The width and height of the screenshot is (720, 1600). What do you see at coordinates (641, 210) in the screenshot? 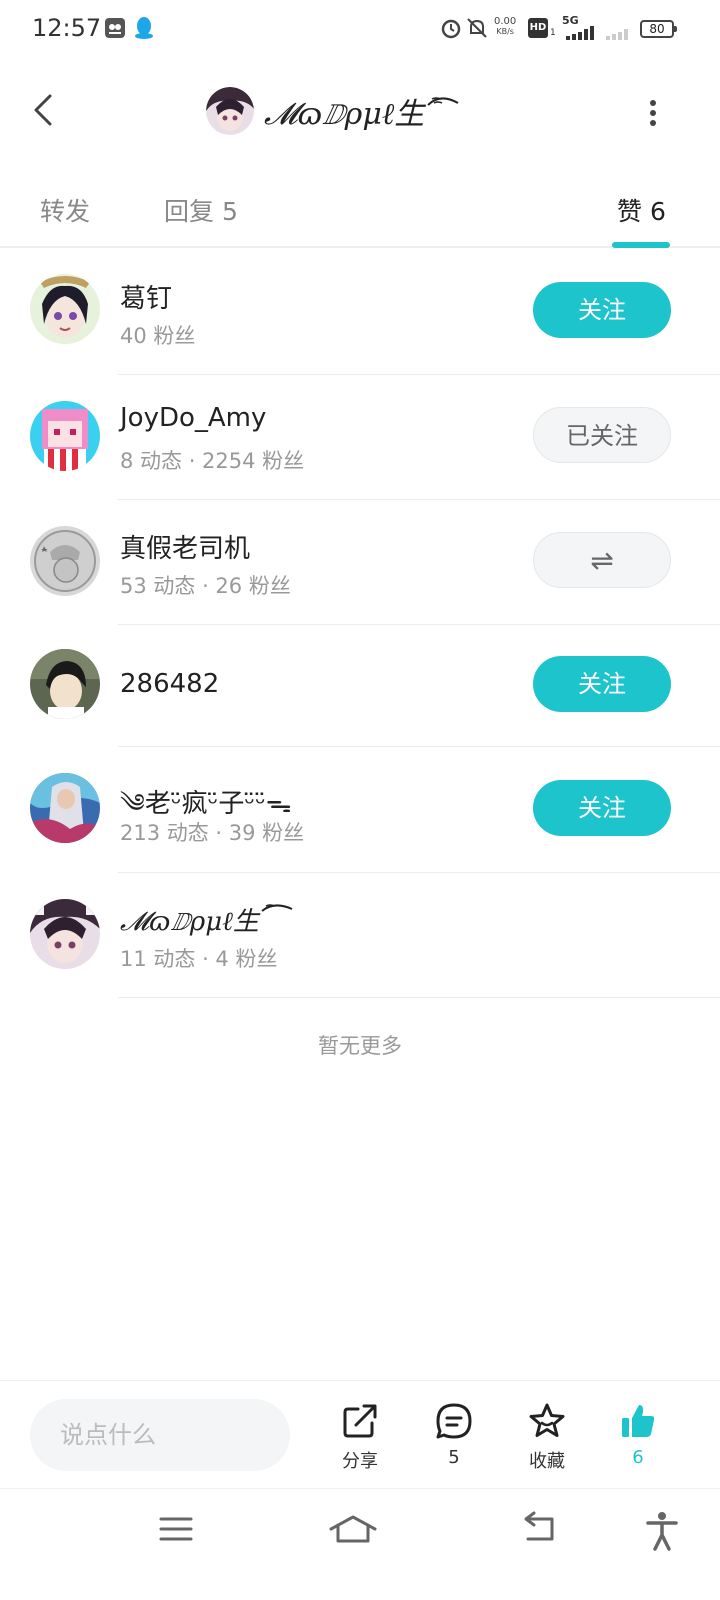
I see `tab-likes: 赞 6` at bounding box center [641, 210].